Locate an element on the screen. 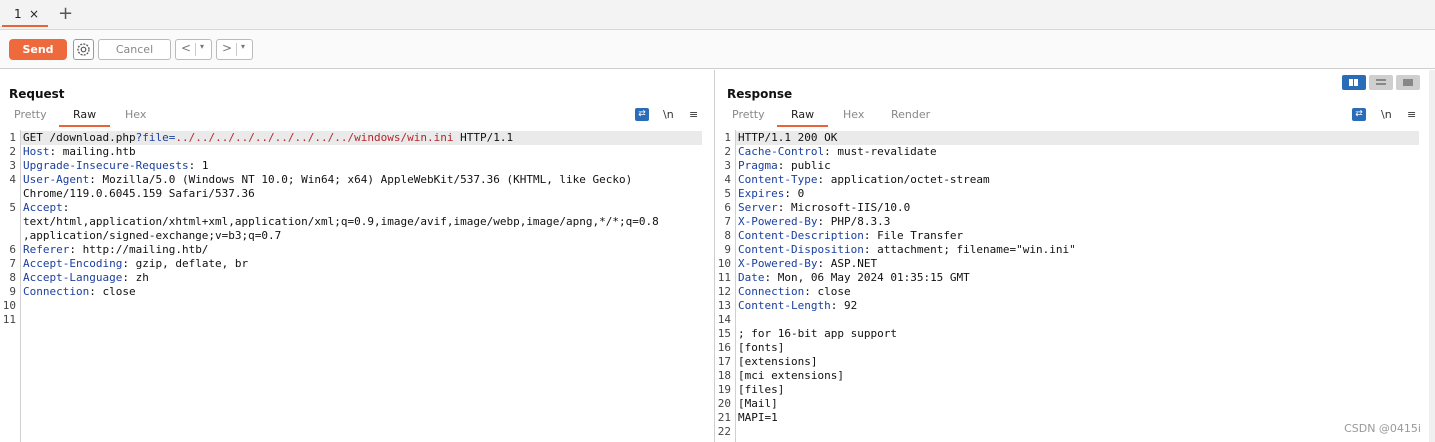 Image resolution: width=1435 pixels, height=442 pixels. line-text: ,application/signed-exchange;v=b3;q=0.7 is located at coordinates (152, 236).